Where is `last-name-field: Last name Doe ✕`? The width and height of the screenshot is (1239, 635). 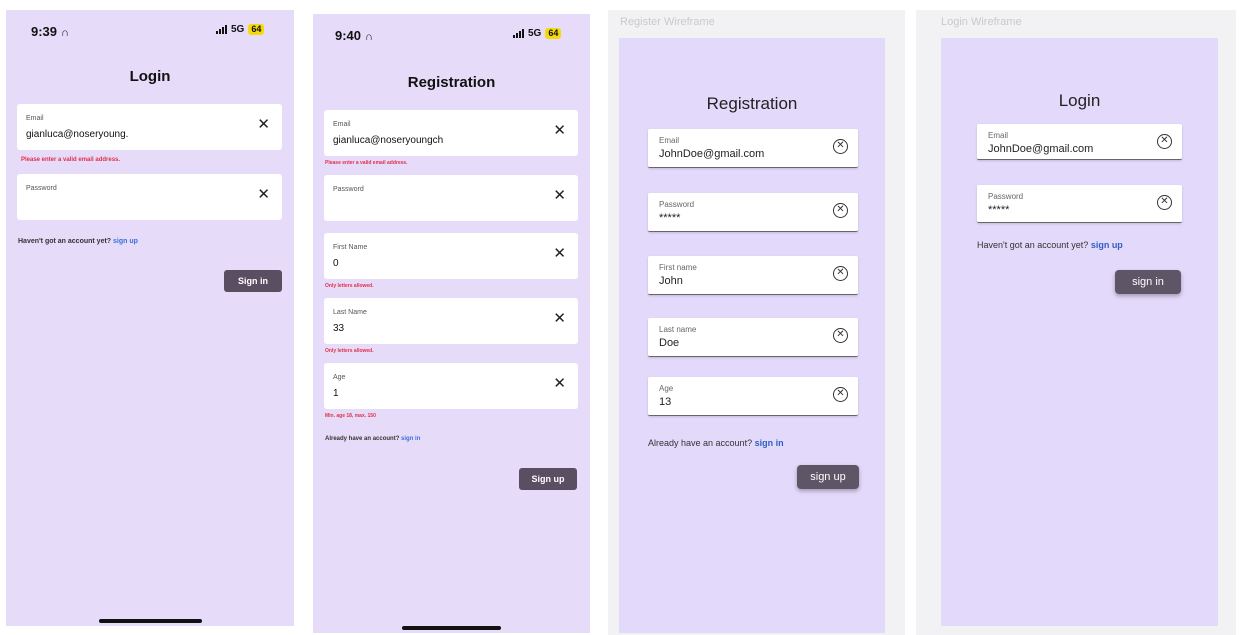
last-name-field: Last name Doe ✕ is located at coordinates (753, 337).